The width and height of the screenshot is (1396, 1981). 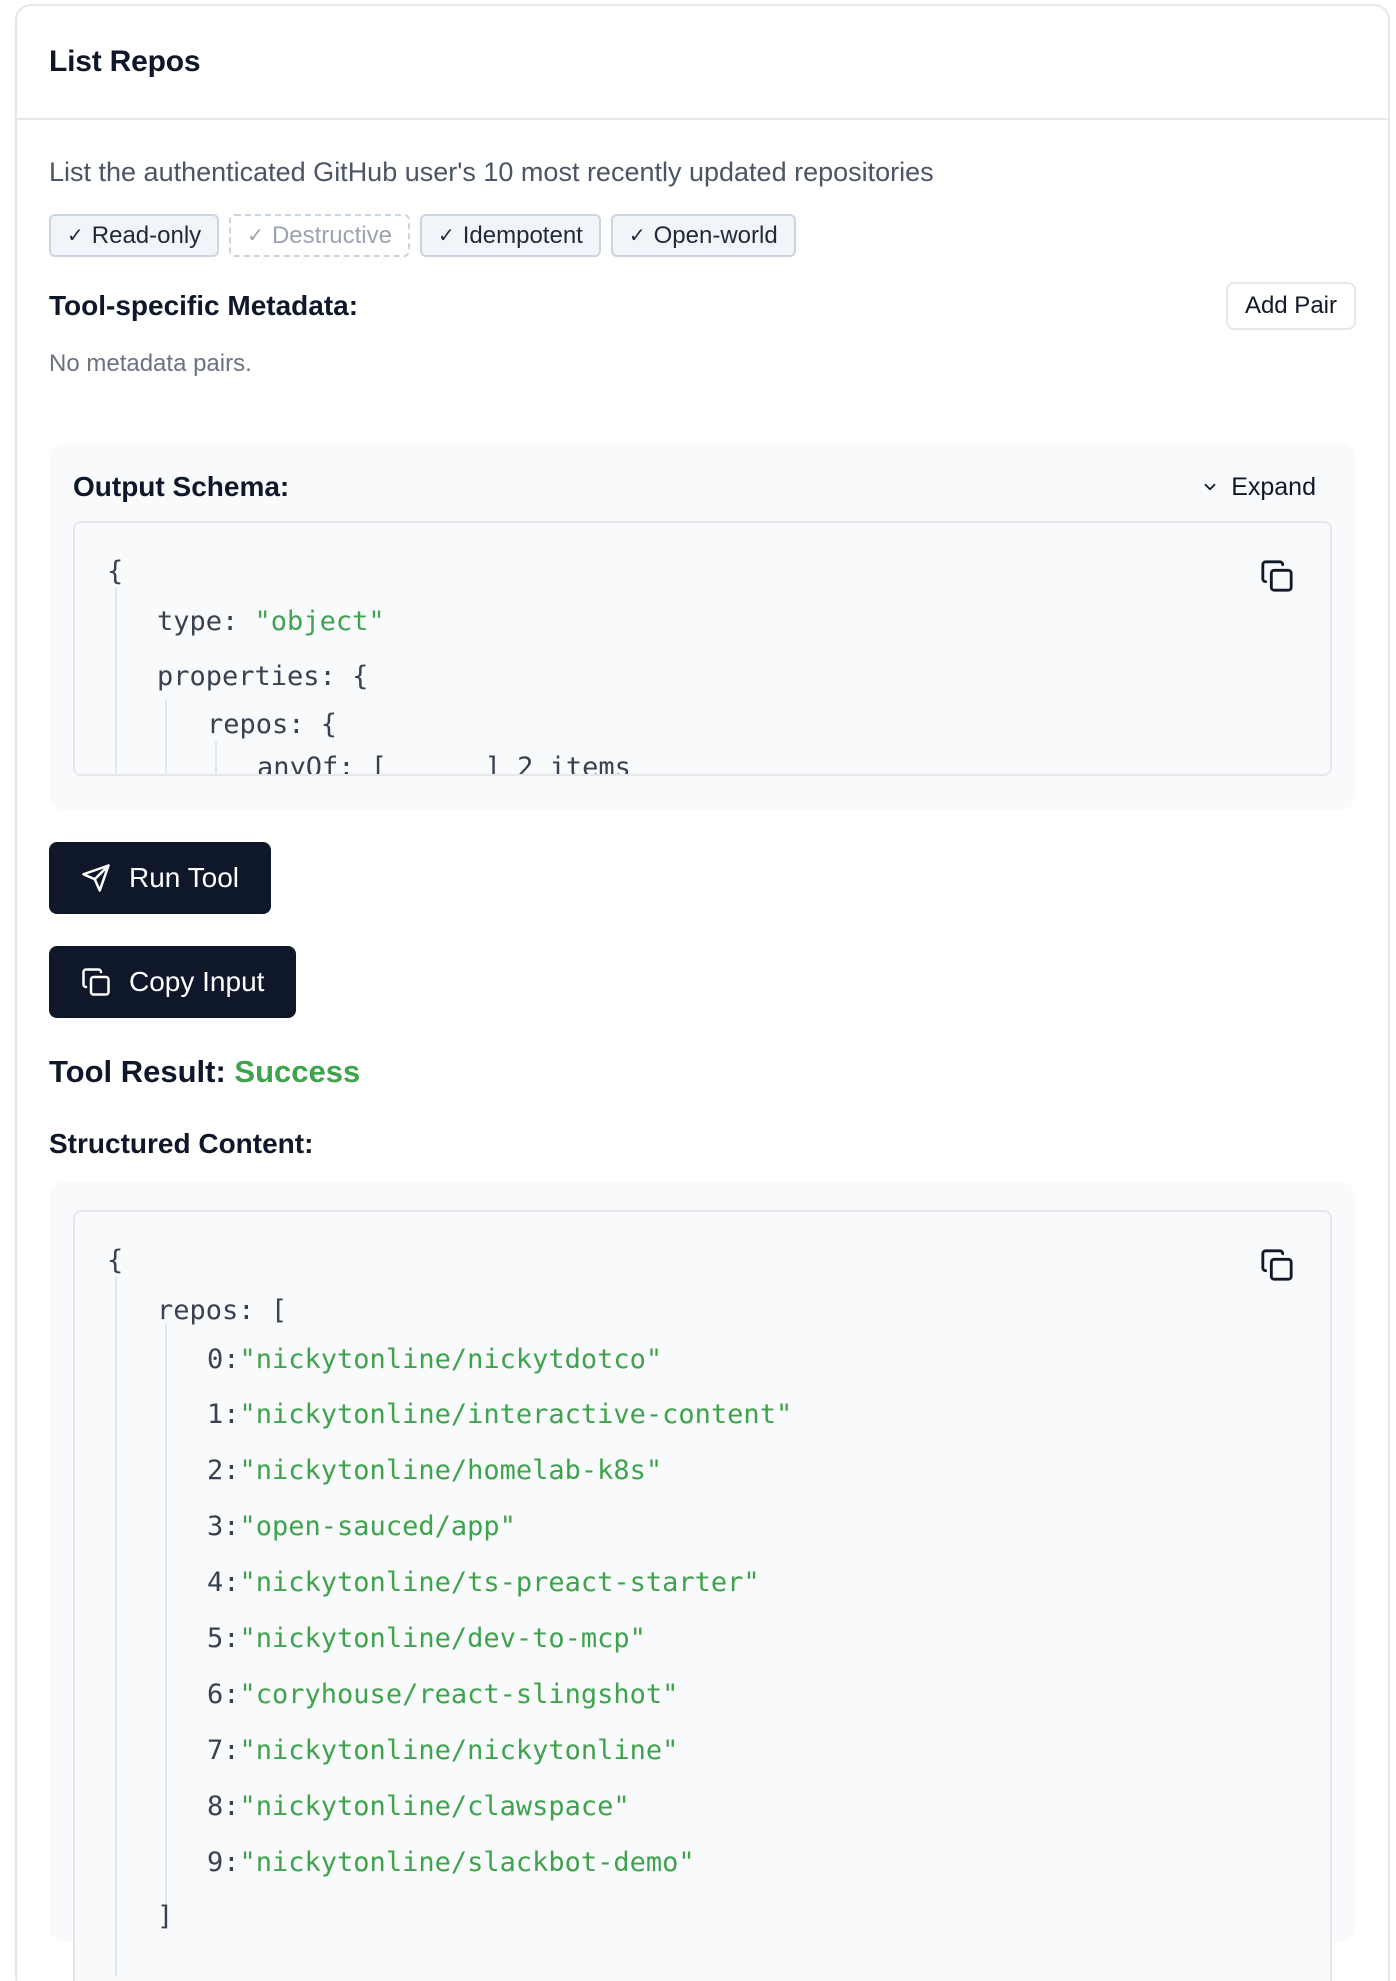 I want to click on output-schema-json: { type: "object" properties: { repos, so click(x=702, y=648).